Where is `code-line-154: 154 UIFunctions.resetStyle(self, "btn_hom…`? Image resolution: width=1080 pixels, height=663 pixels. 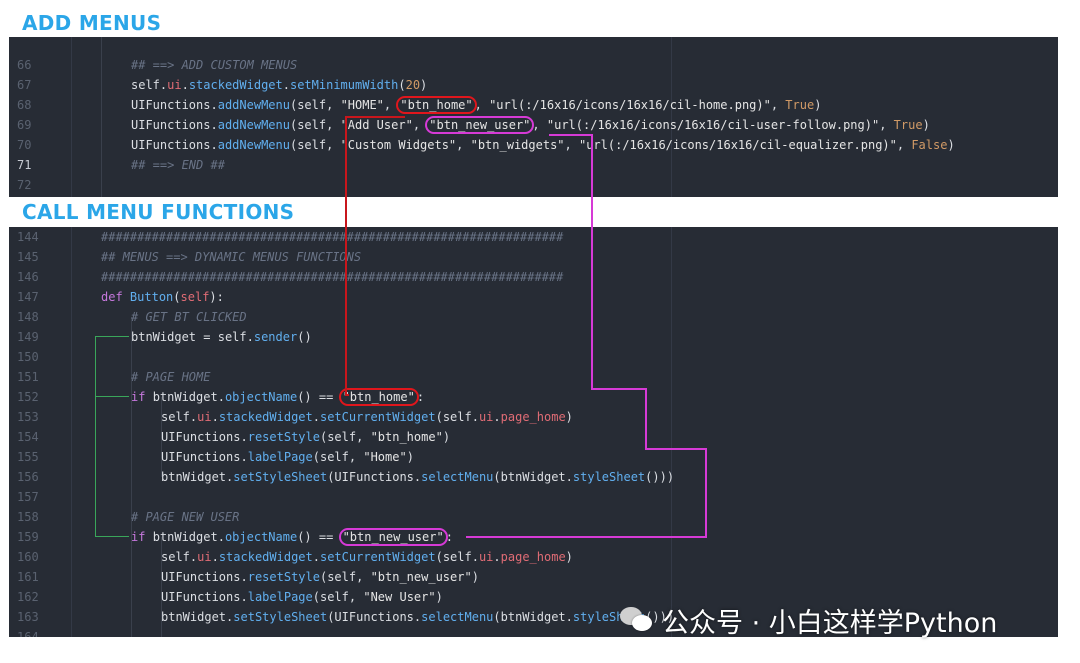 code-line-154: 154 UIFunctions.resetStyle(self, "btn_hom… is located at coordinates (533, 437).